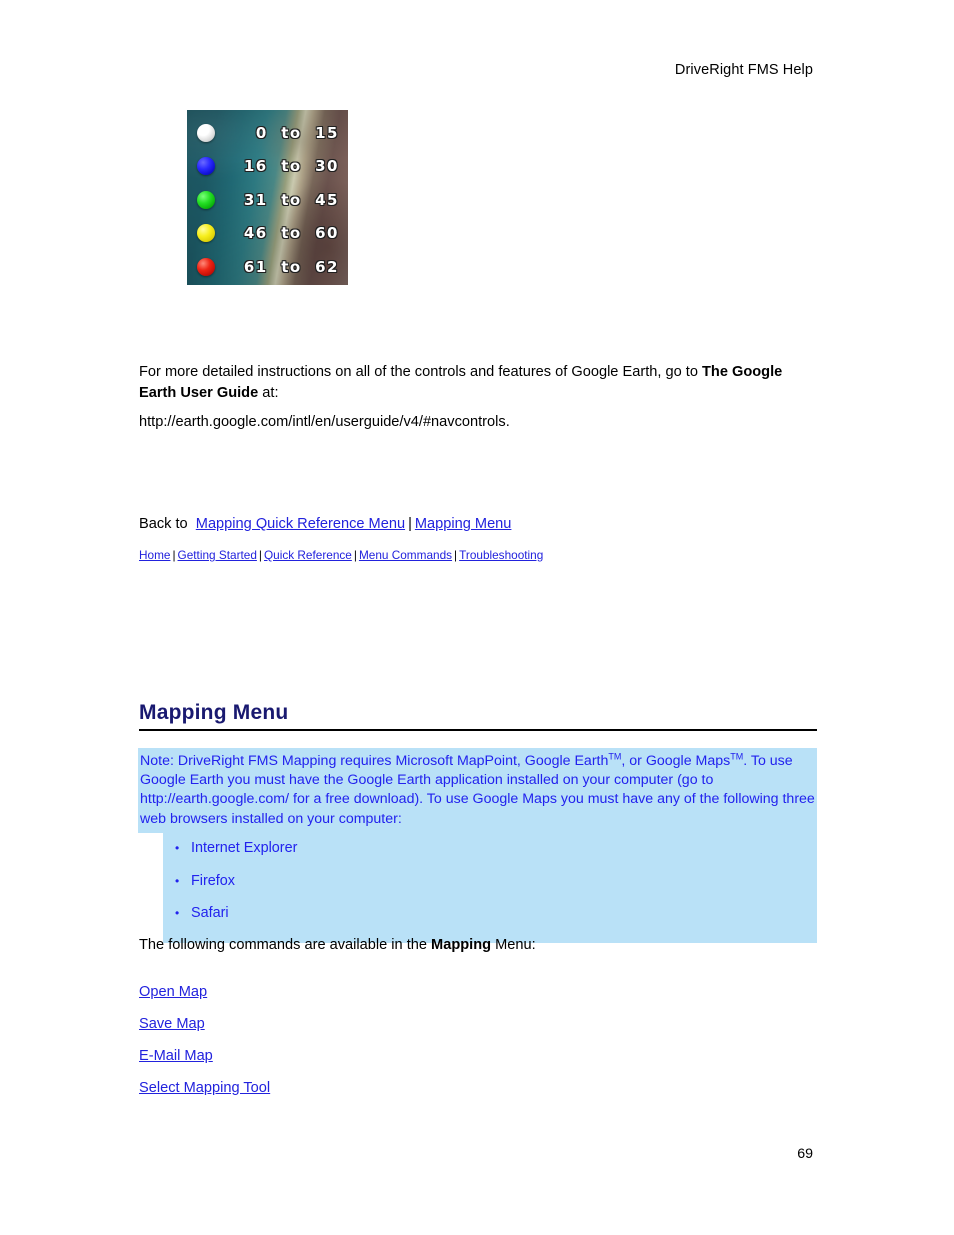 This screenshot has width=954, height=1235. I want to click on legend-row: 0 to 15, so click(267, 133).